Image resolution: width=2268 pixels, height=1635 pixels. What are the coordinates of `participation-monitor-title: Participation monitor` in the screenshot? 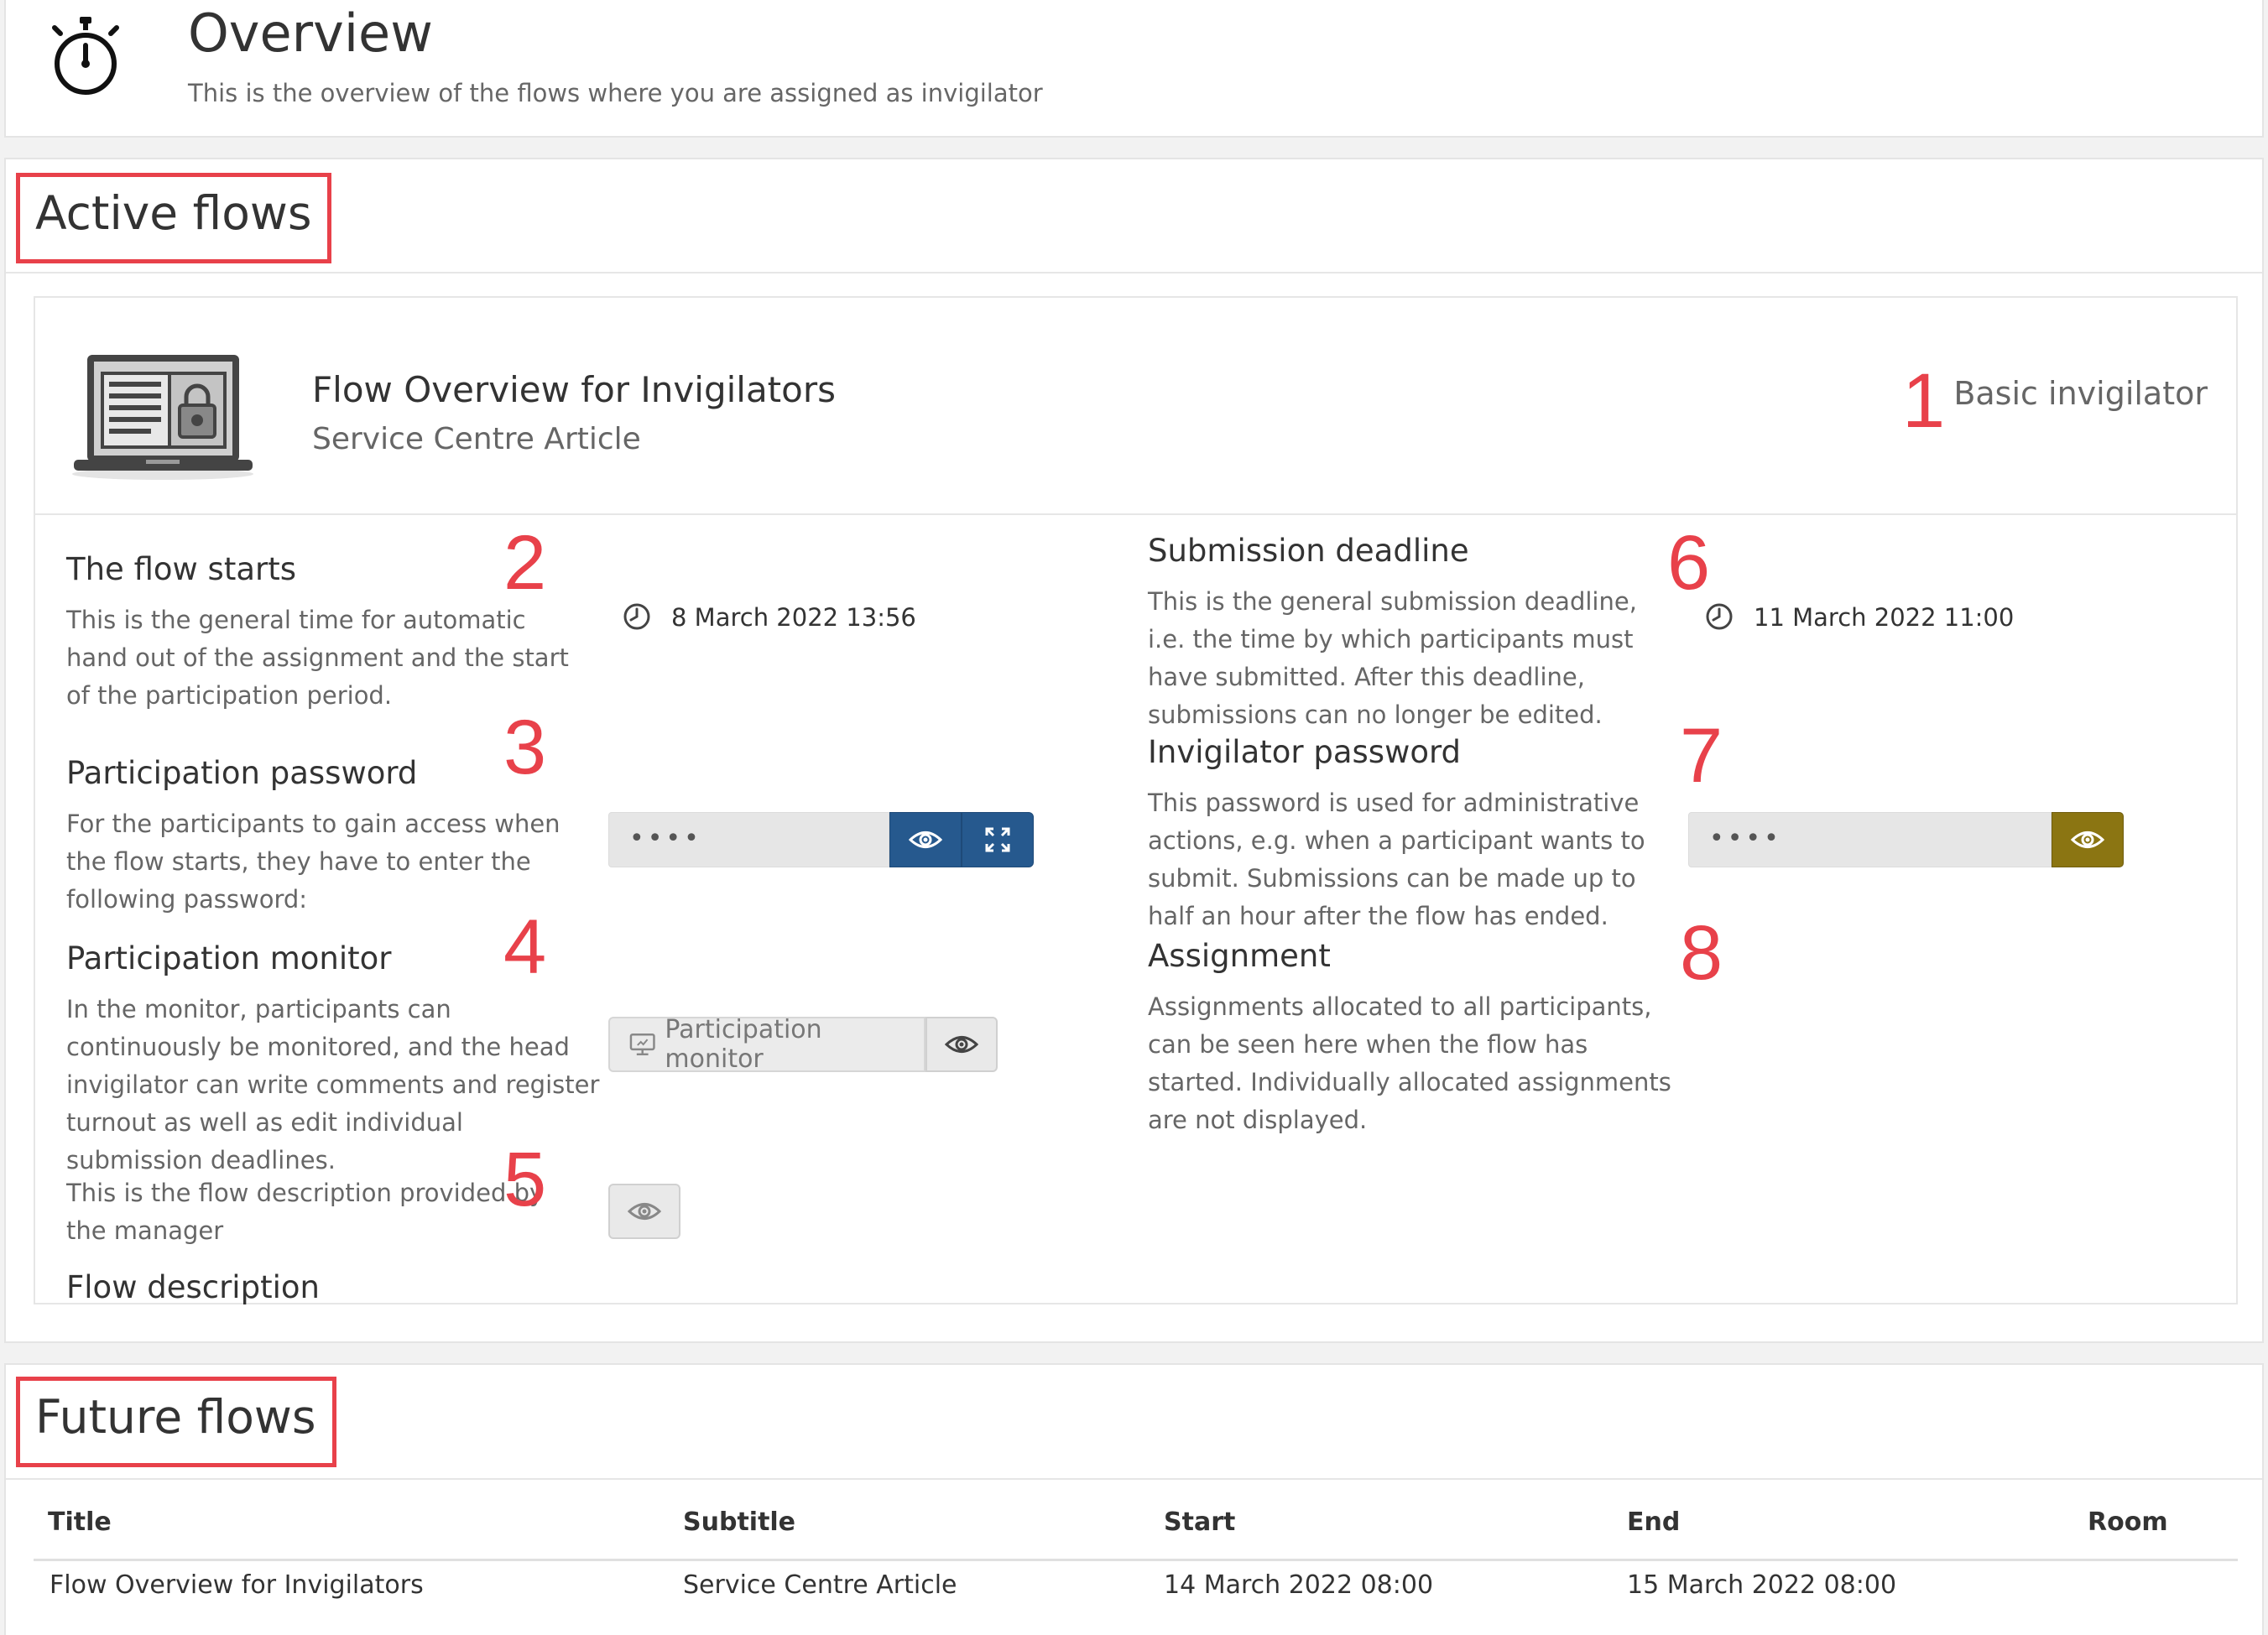 It's located at (229, 958).